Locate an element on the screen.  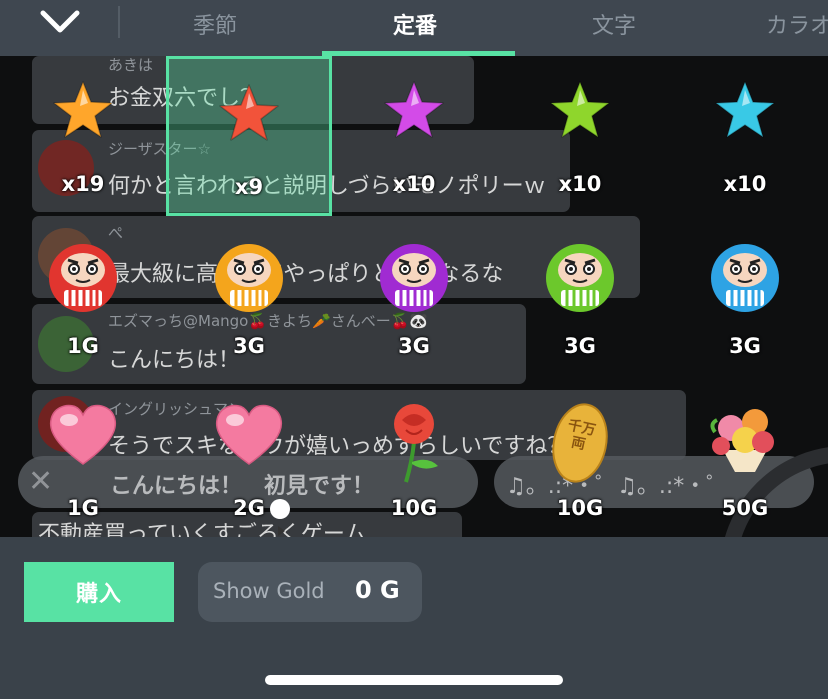
gift-price-label: x19 is located at coordinates (83, 184).